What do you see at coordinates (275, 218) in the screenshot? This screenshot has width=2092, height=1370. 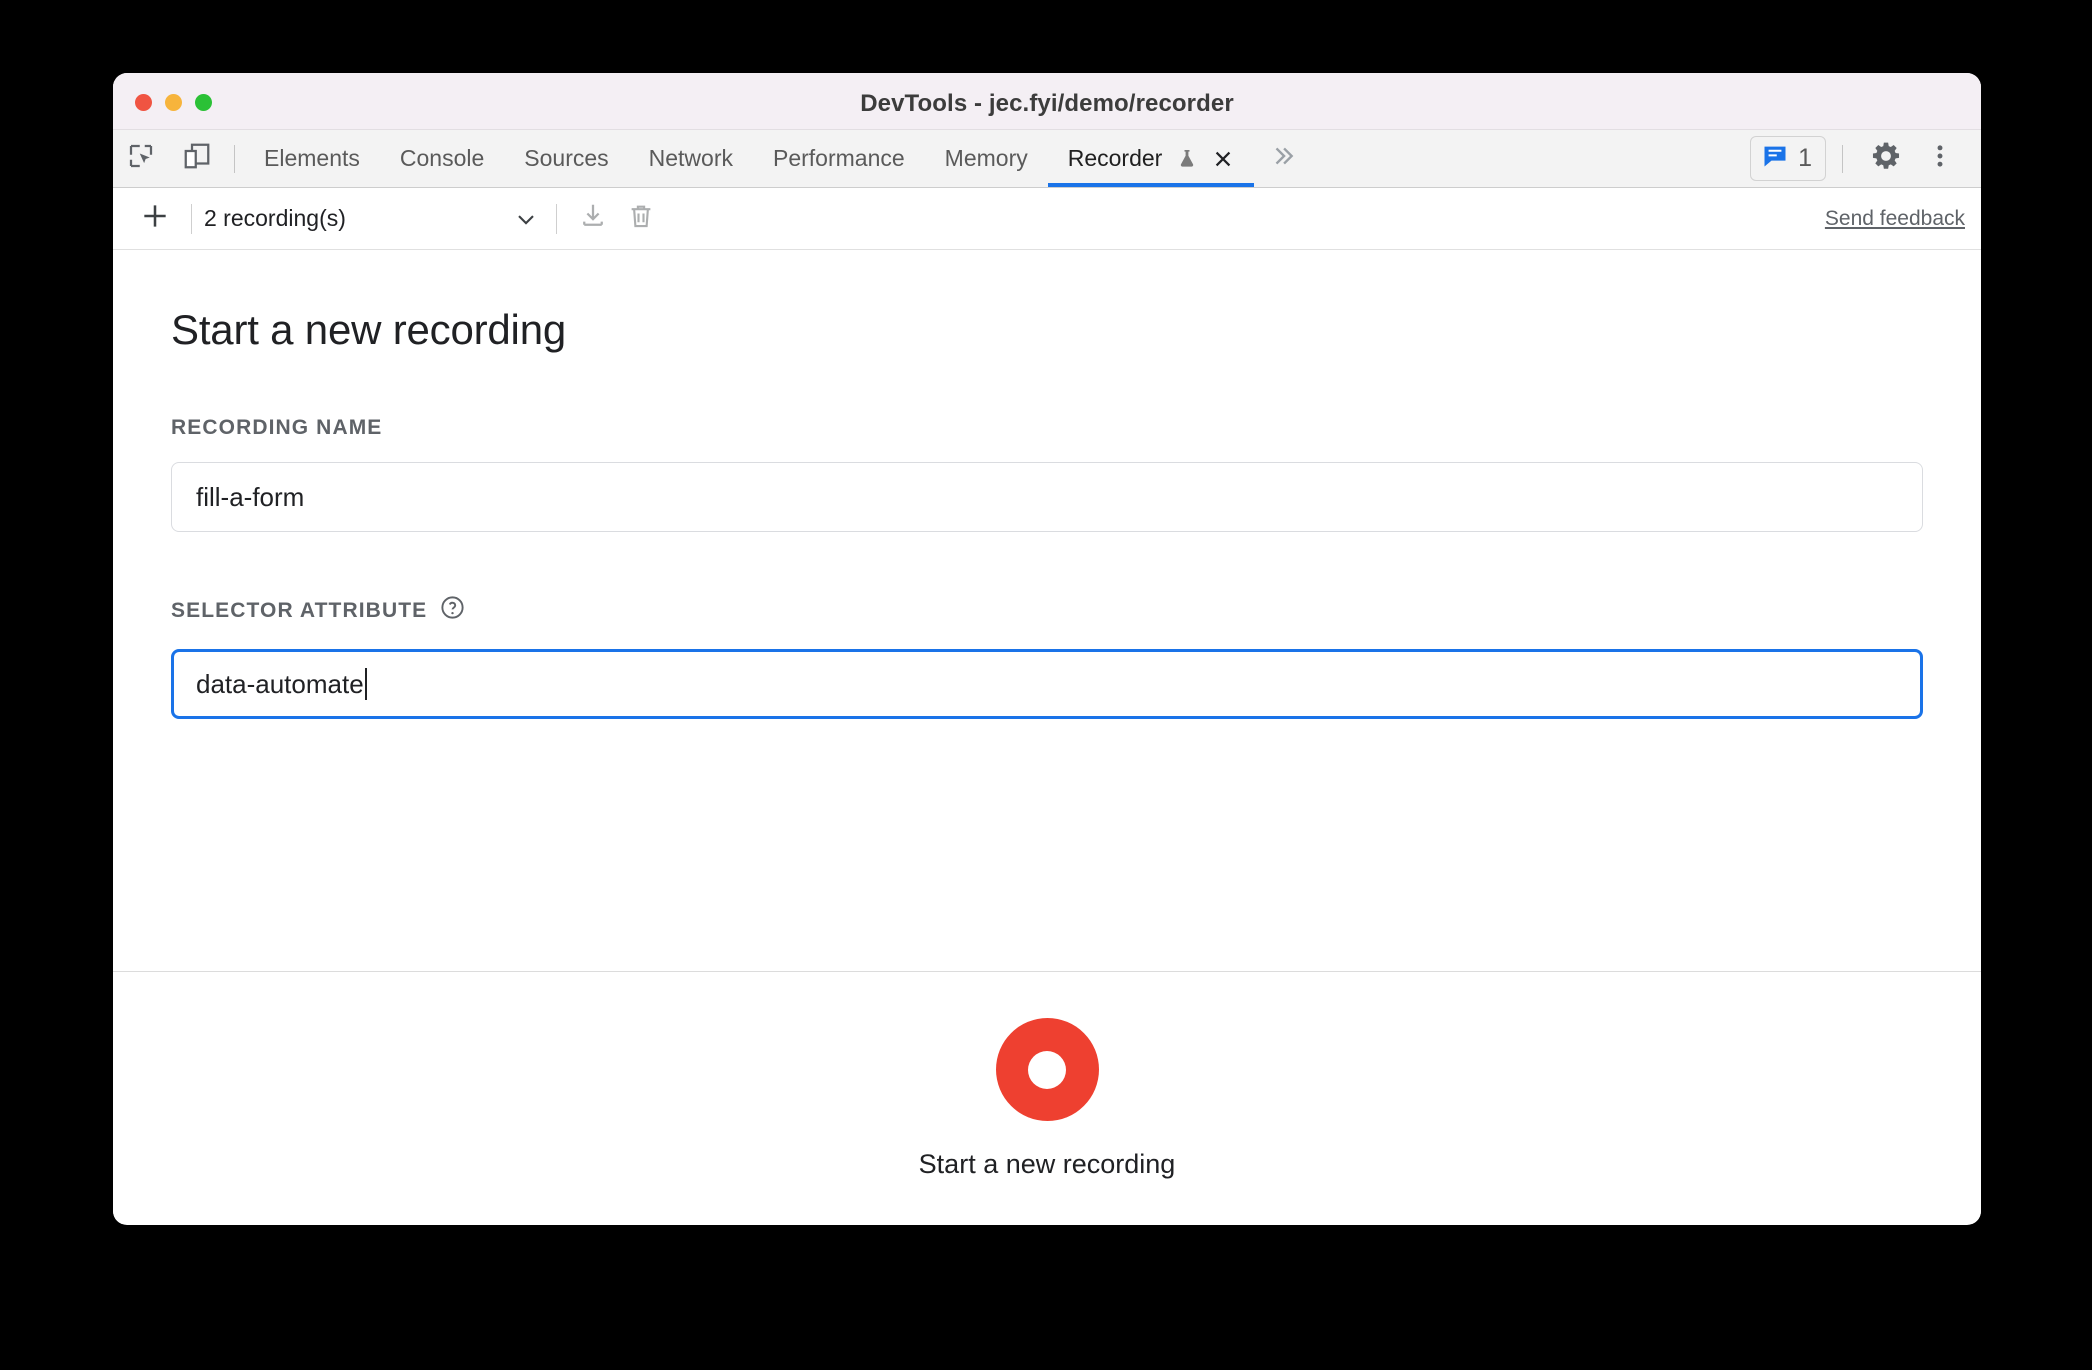 I see `recording-selector-value: 2 recording(s)` at bounding box center [275, 218].